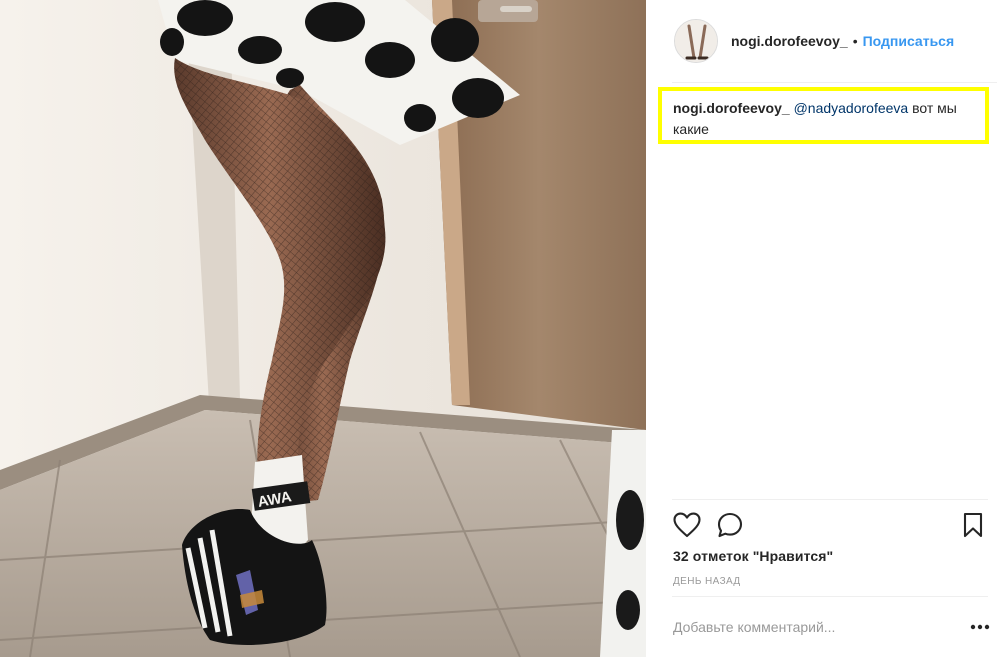 The image size is (997, 657). What do you see at coordinates (789, 41) in the screenshot?
I see `post-author-username: nogi.dorofeevoy_` at bounding box center [789, 41].